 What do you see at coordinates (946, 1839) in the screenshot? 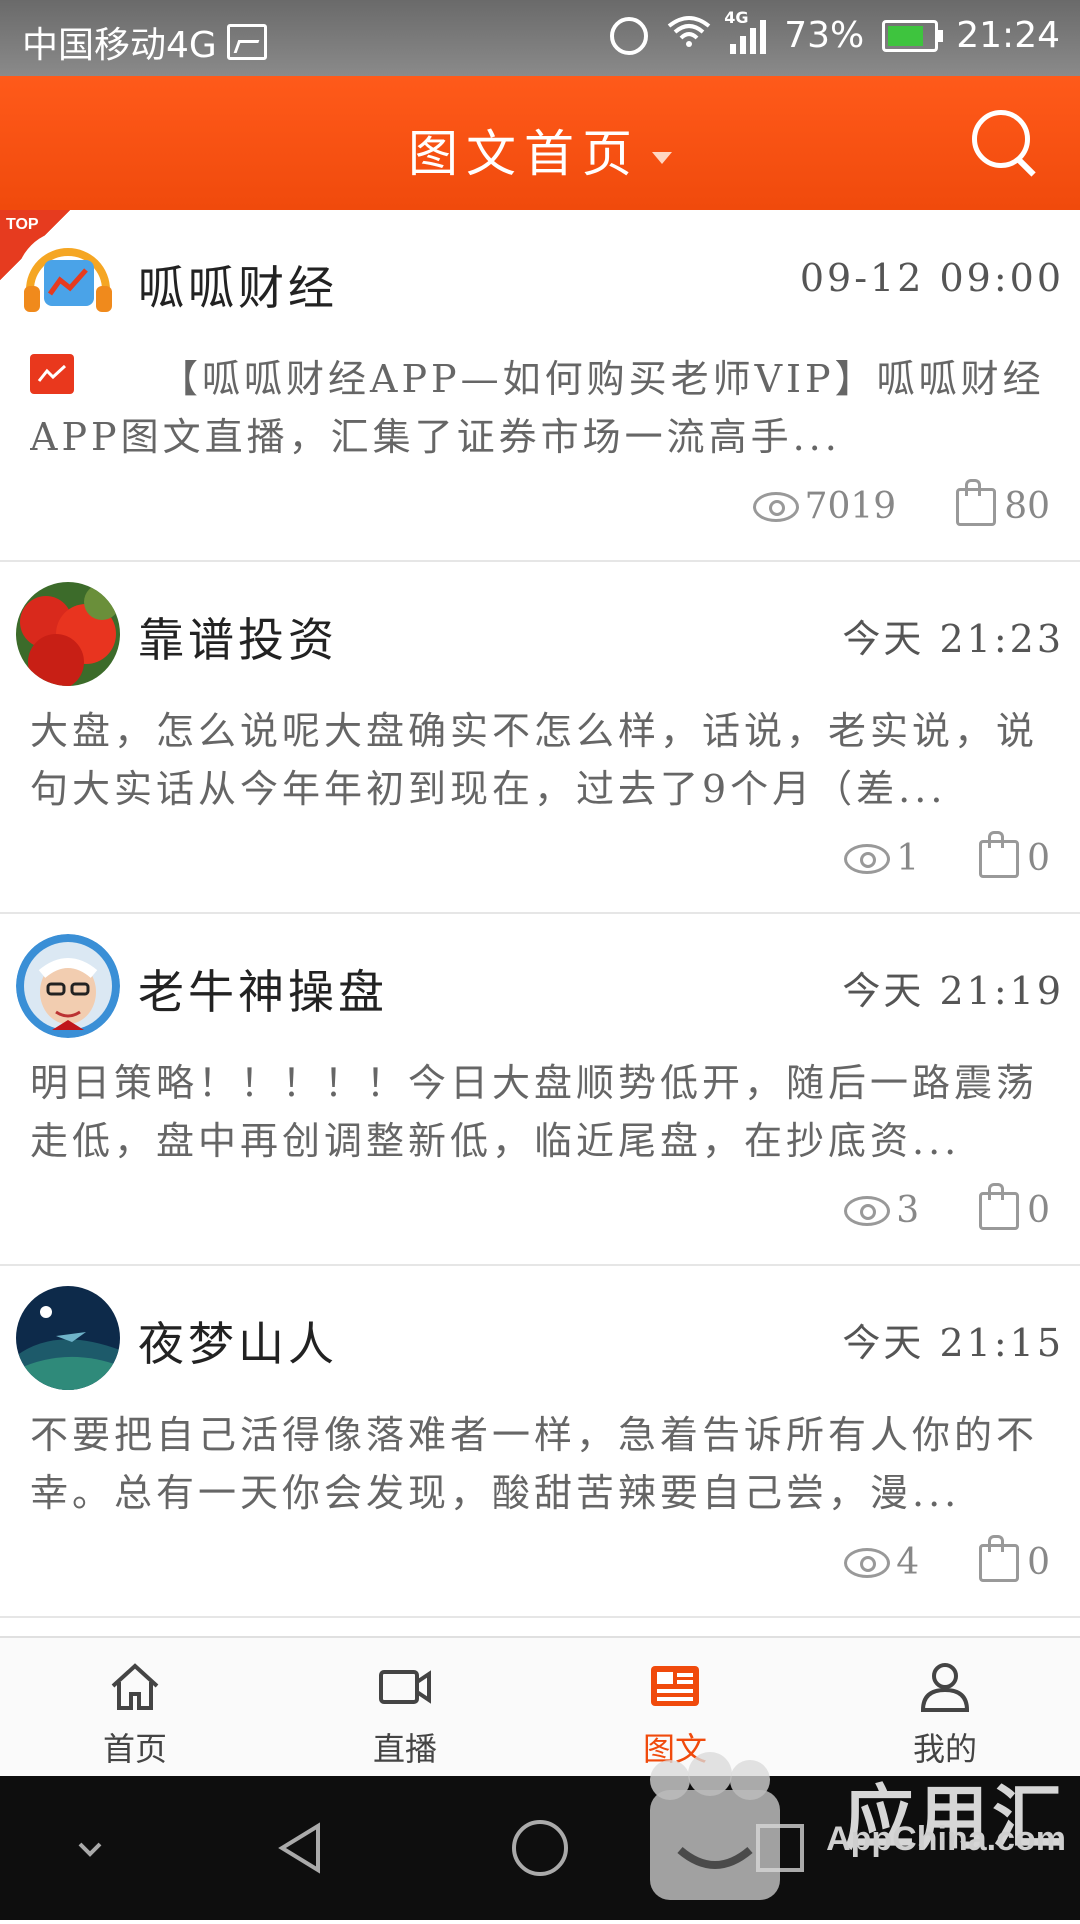
I see `watermark-domain: AppChina.com` at bounding box center [946, 1839].